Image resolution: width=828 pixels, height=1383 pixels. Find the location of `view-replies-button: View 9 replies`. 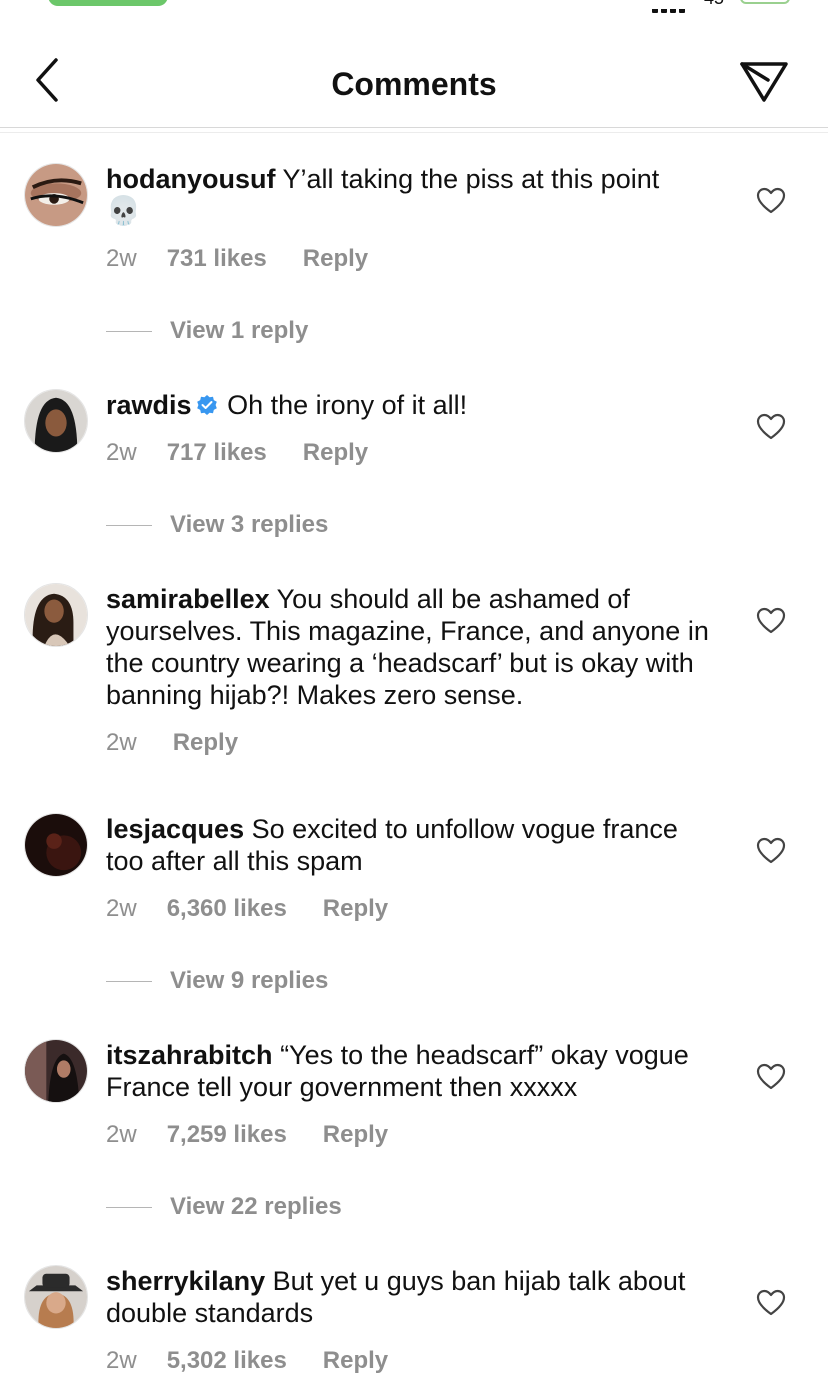

view-replies-button: View 9 replies is located at coordinates (217, 981).